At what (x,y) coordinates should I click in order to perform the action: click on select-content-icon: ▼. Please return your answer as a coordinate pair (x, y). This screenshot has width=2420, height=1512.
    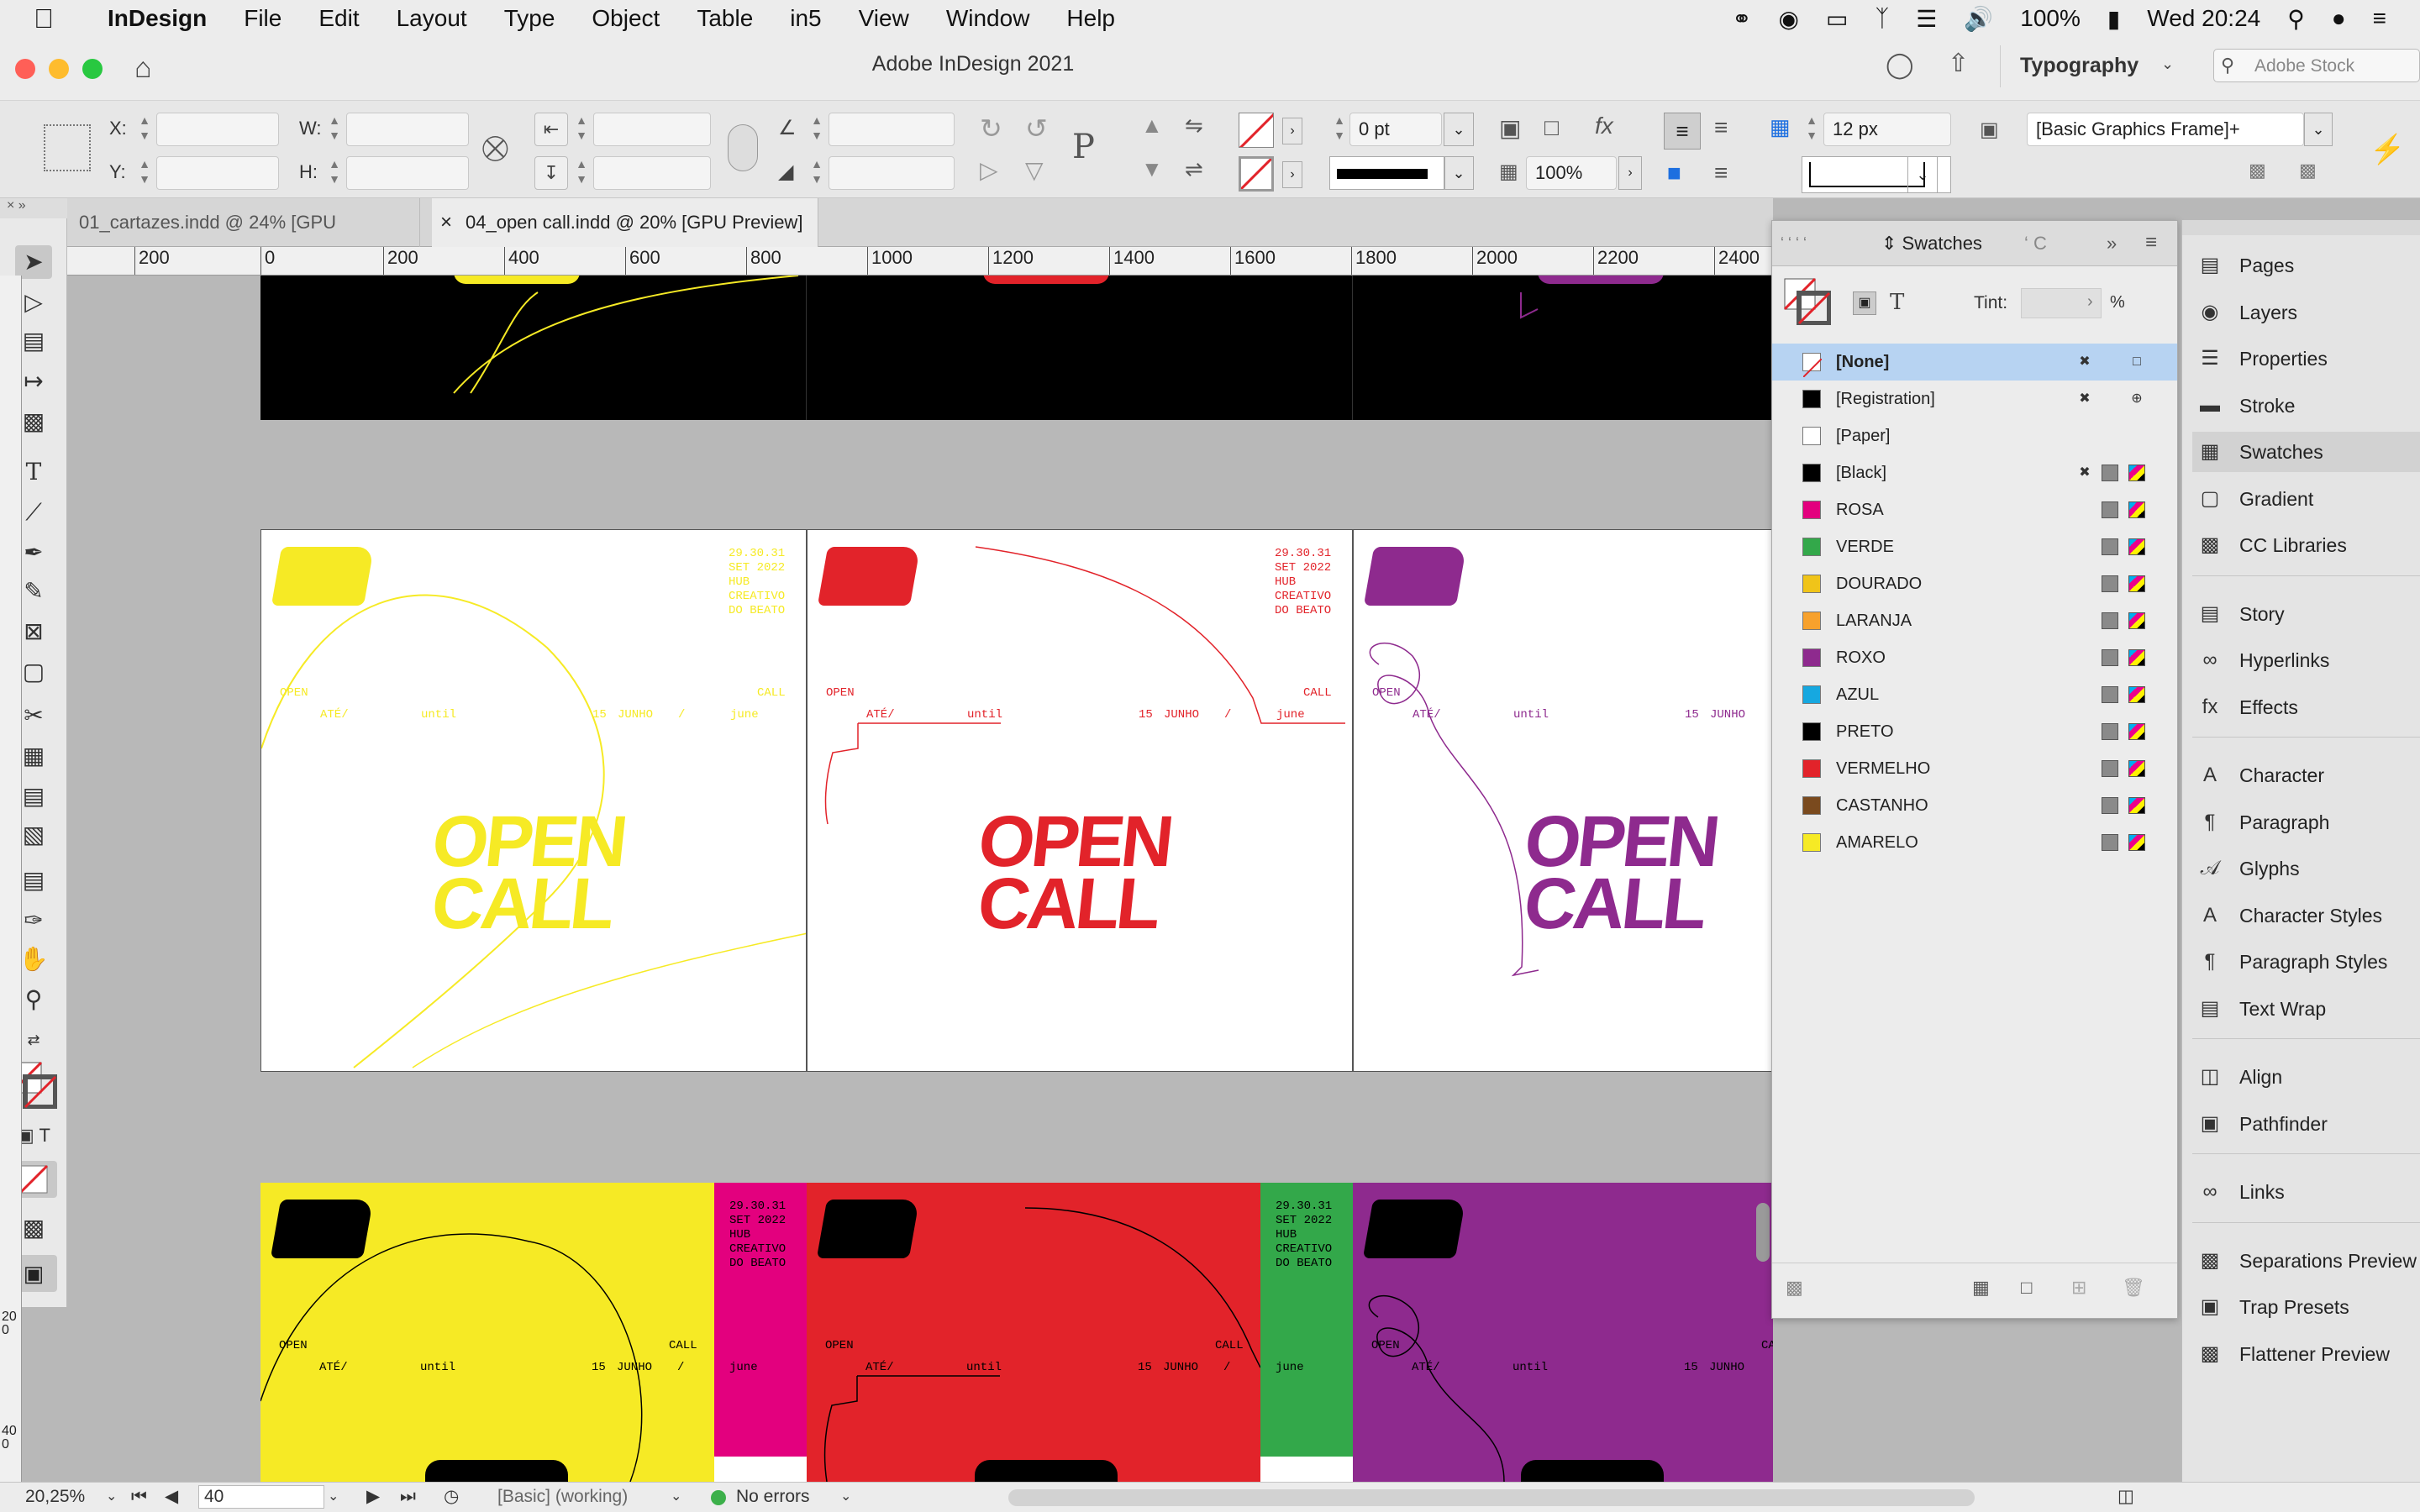
    Looking at the image, I should click on (1152, 169).